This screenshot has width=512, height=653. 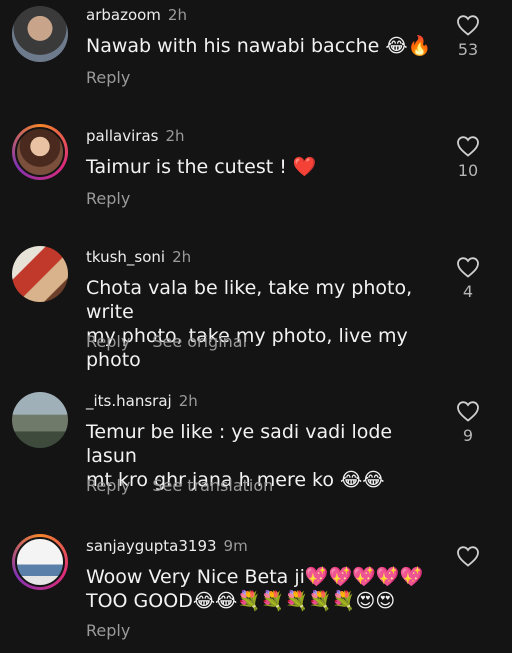 What do you see at coordinates (468, 49) in the screenshot?
I see `like-count: 53` at bounding box center [468, 49].